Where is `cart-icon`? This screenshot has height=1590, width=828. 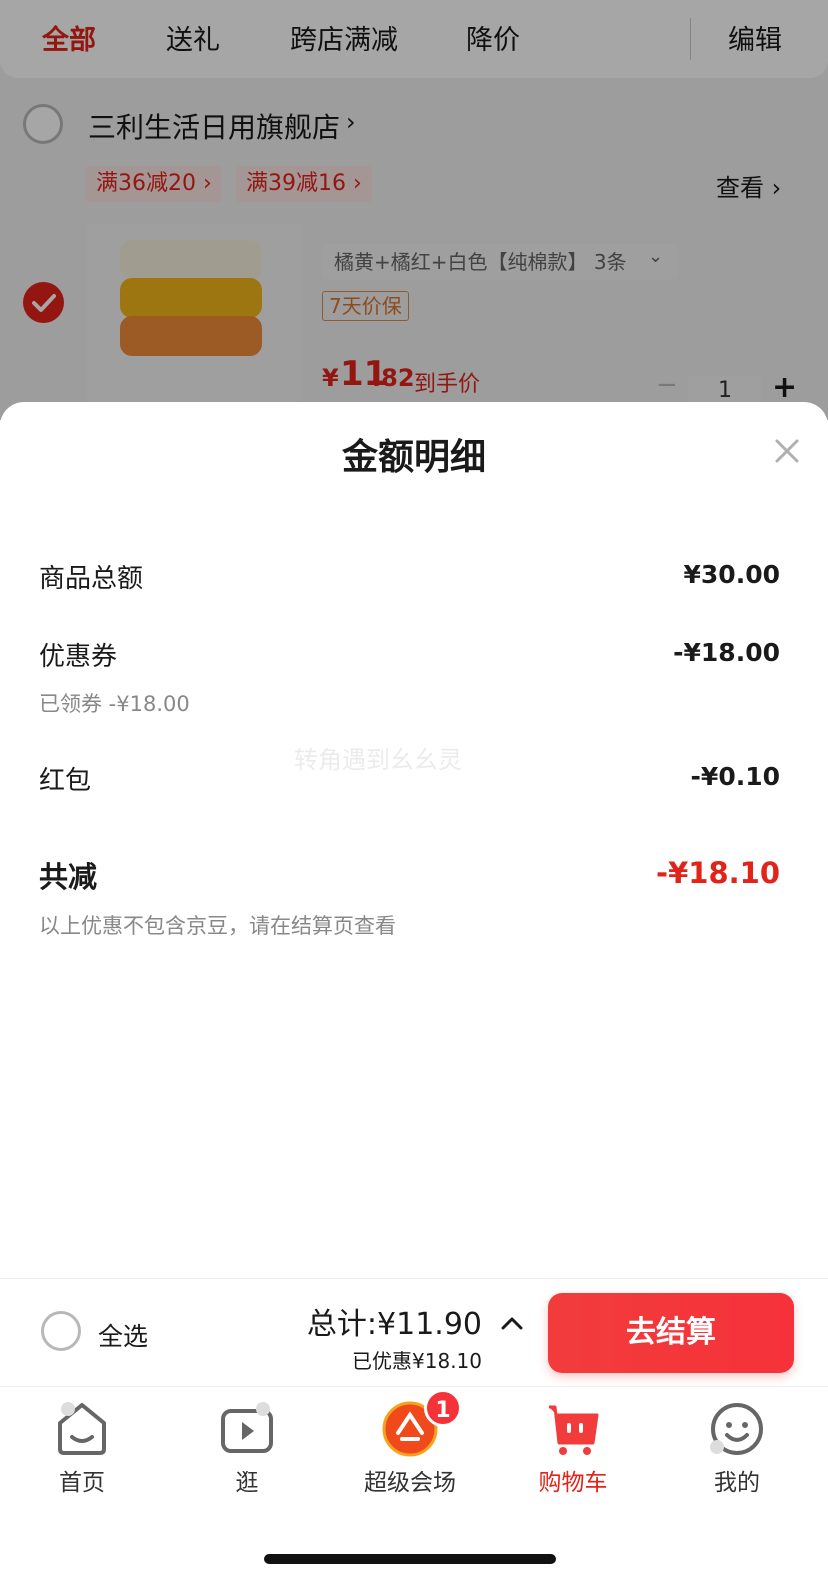
cart-icon is located at coordinates (574, 1430).